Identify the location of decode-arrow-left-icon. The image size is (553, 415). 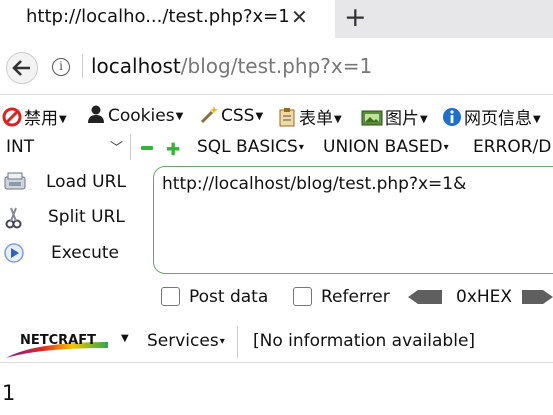
(425, 297).